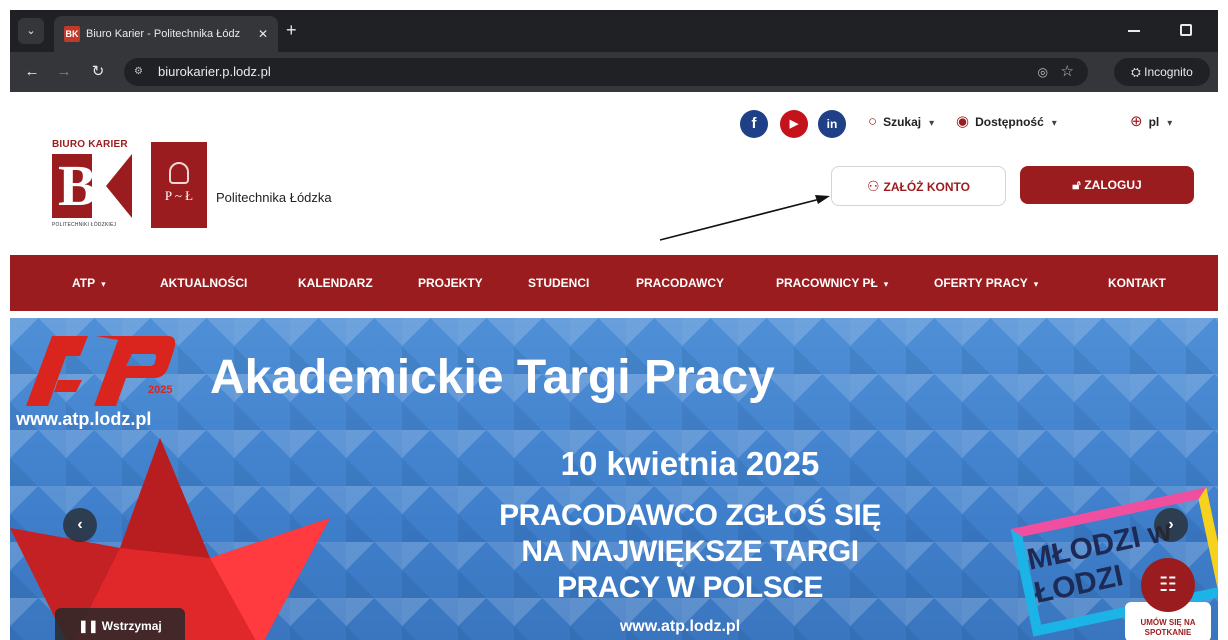 The width and height of the screenshot is (1228, 640). I want to click on nav-item-projekty: PROJEKTY, so click(450, 283).